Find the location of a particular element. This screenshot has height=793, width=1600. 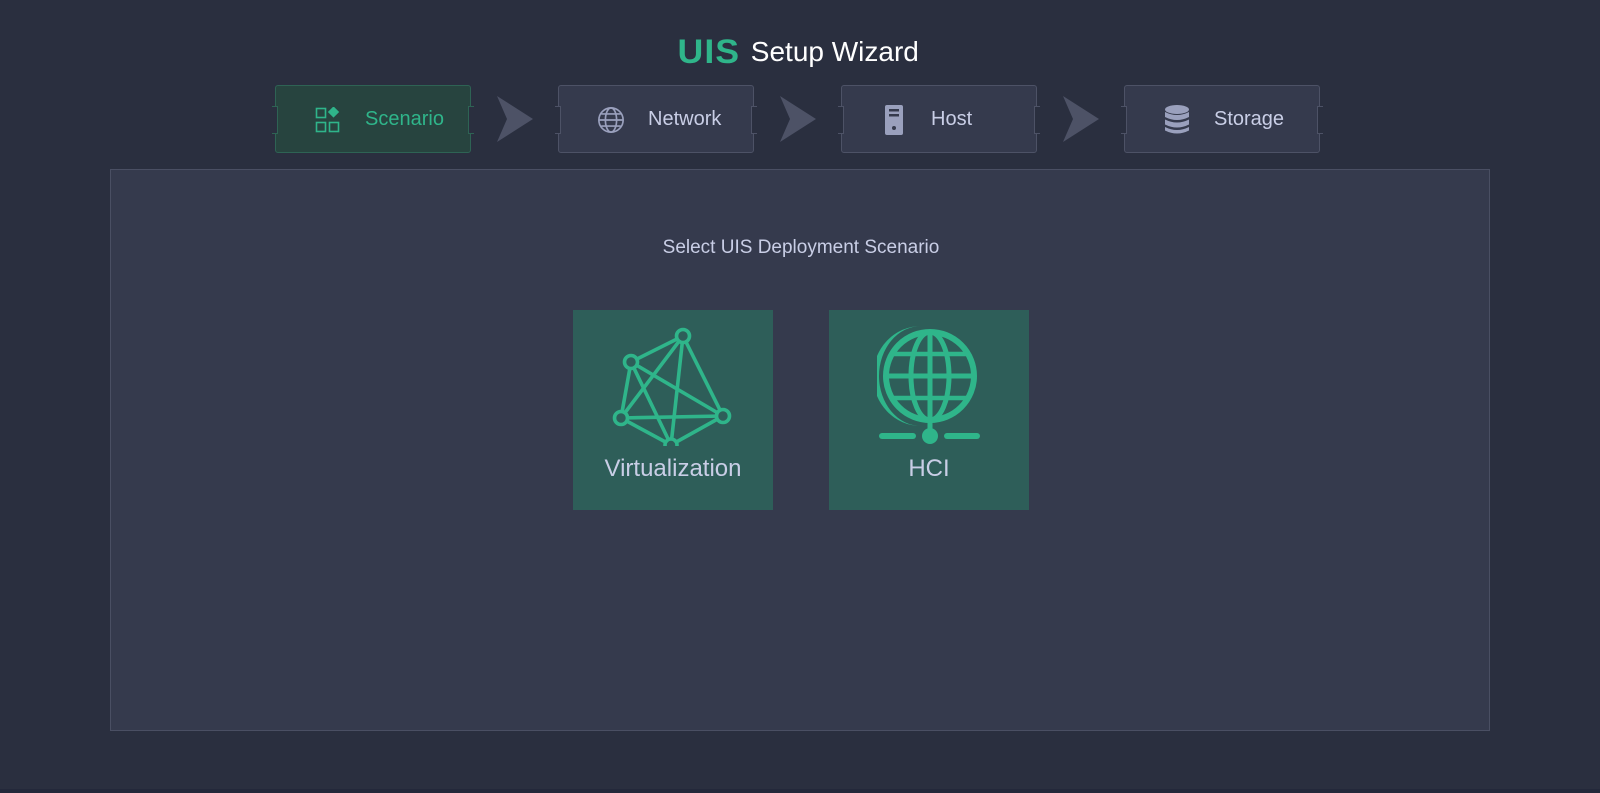

brand: UIS Setup Wizard is located at coordinates (798, 52).